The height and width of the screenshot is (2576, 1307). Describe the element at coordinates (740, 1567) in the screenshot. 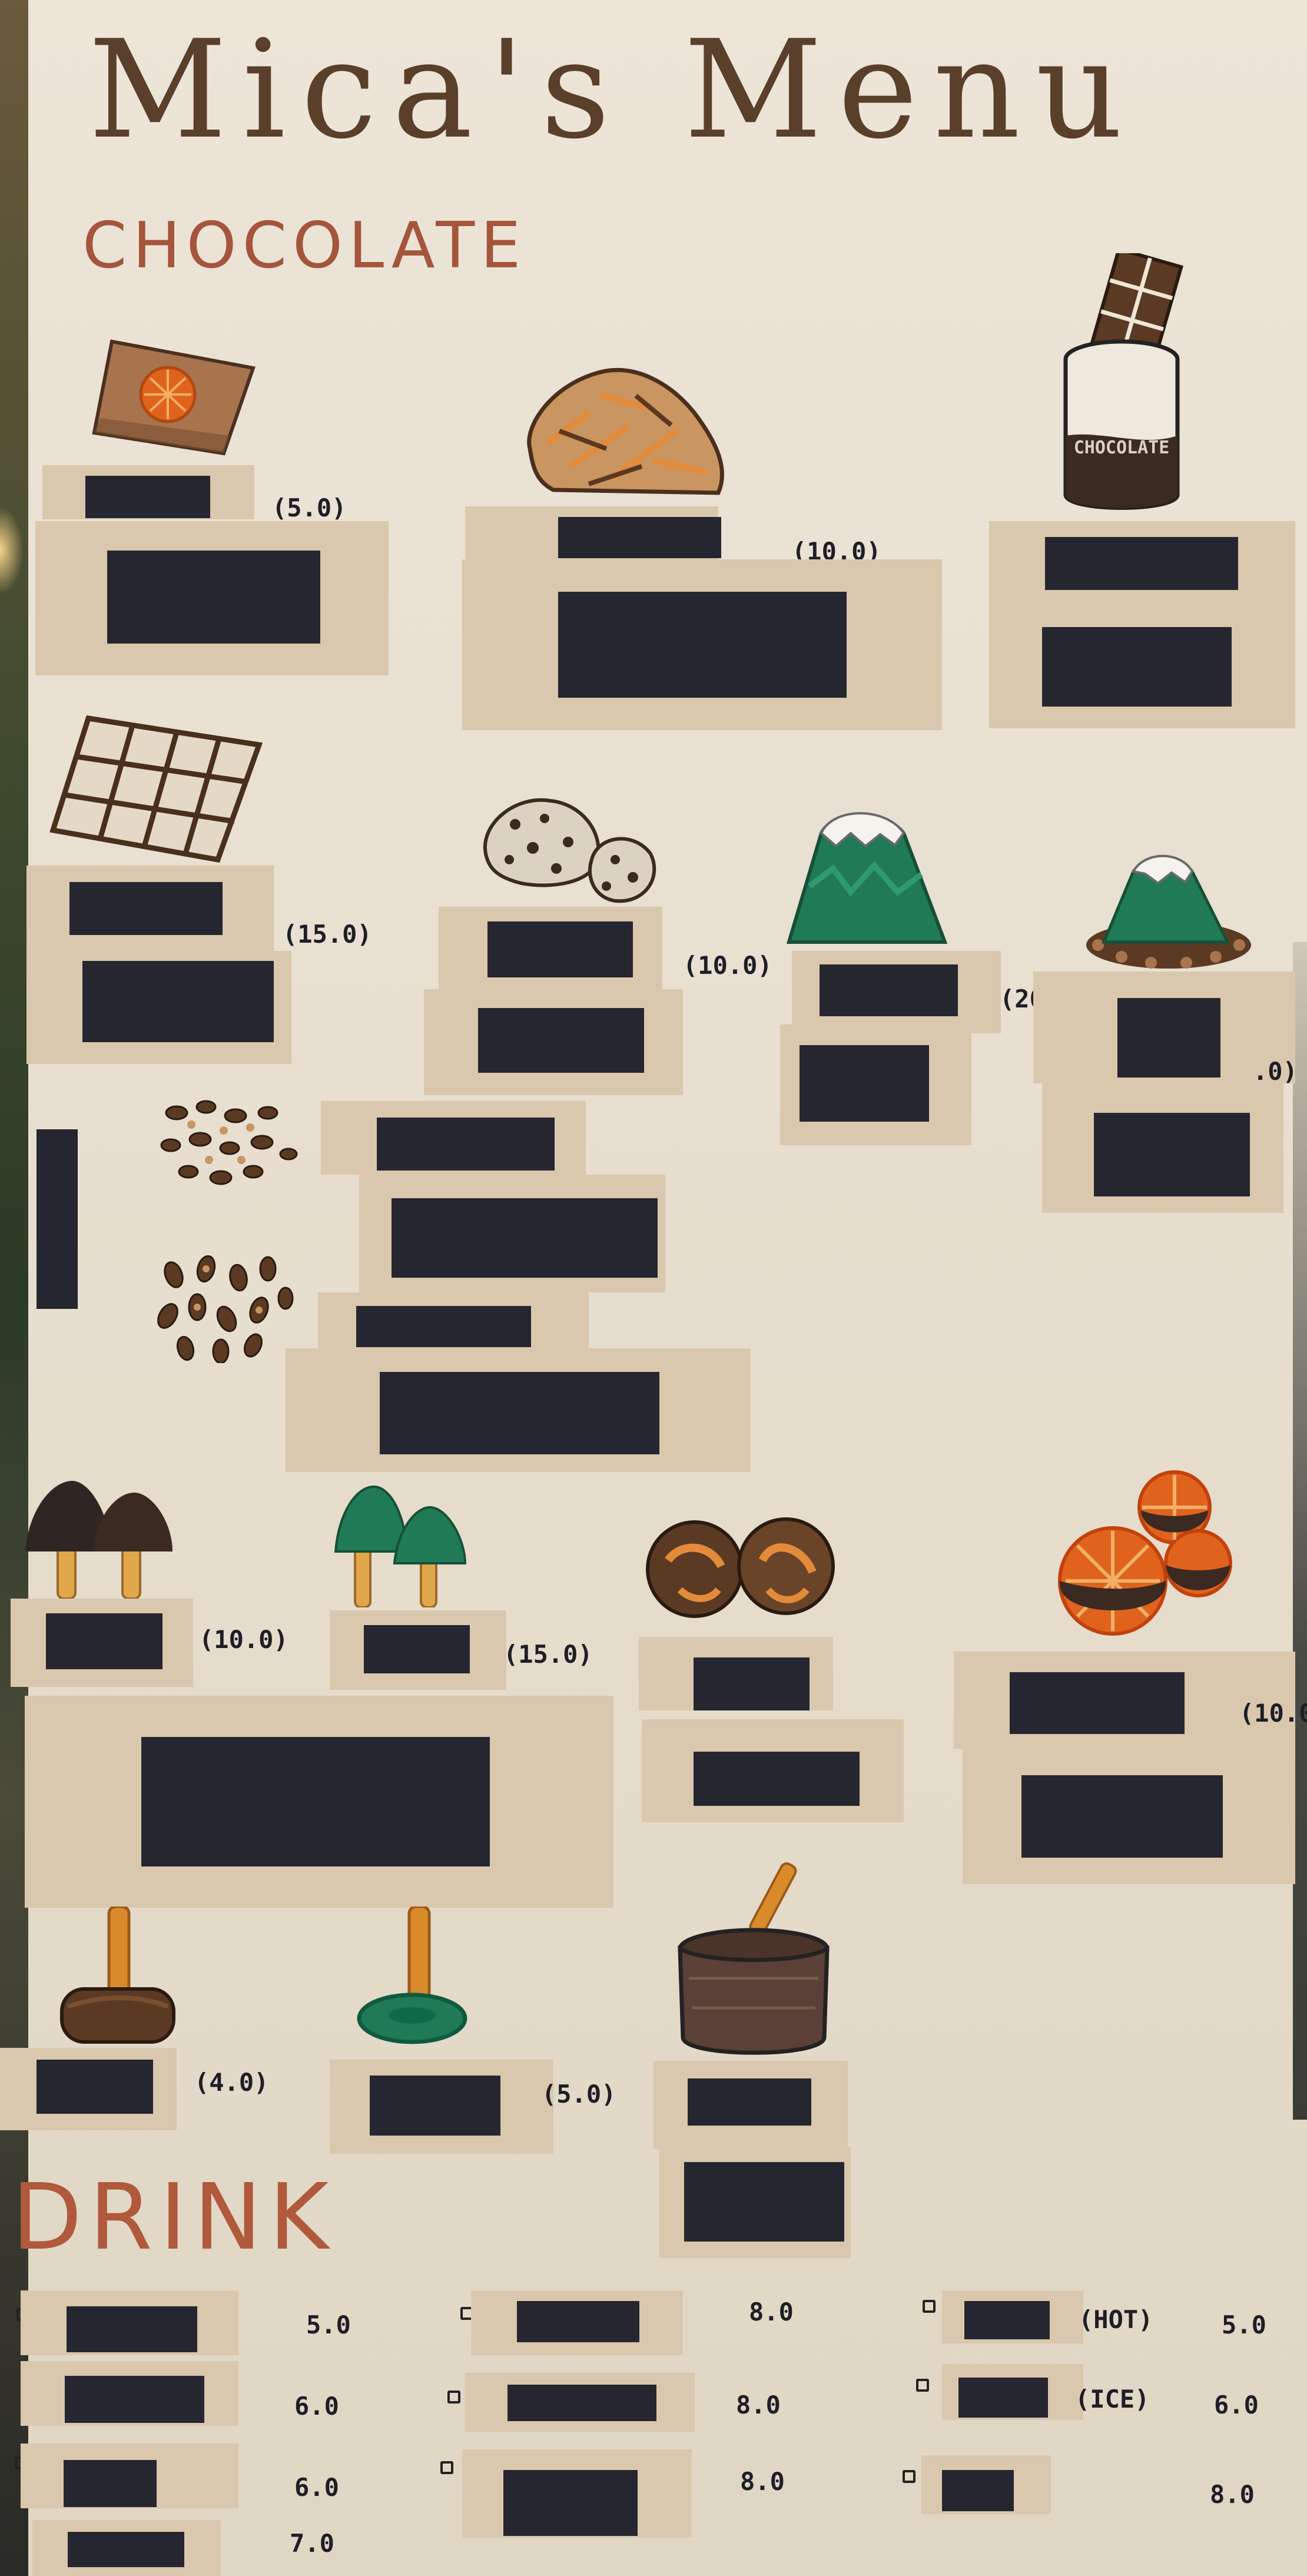

I see `orange-truffles-illustration` at that location.